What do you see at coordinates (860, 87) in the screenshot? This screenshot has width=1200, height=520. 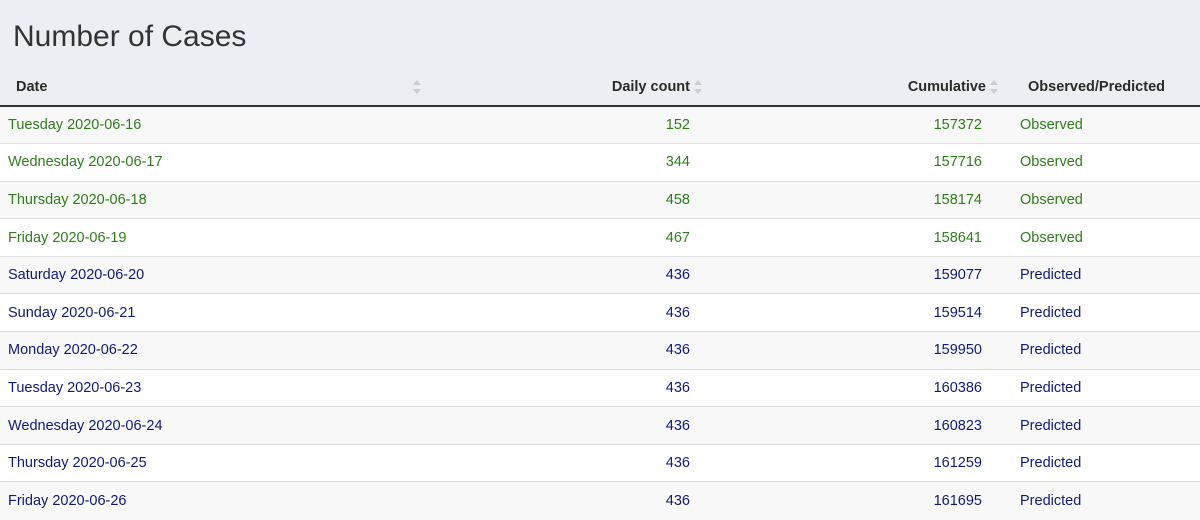 I see `column-header-cumulative: Cumulative` at bounding box center [860, 87].